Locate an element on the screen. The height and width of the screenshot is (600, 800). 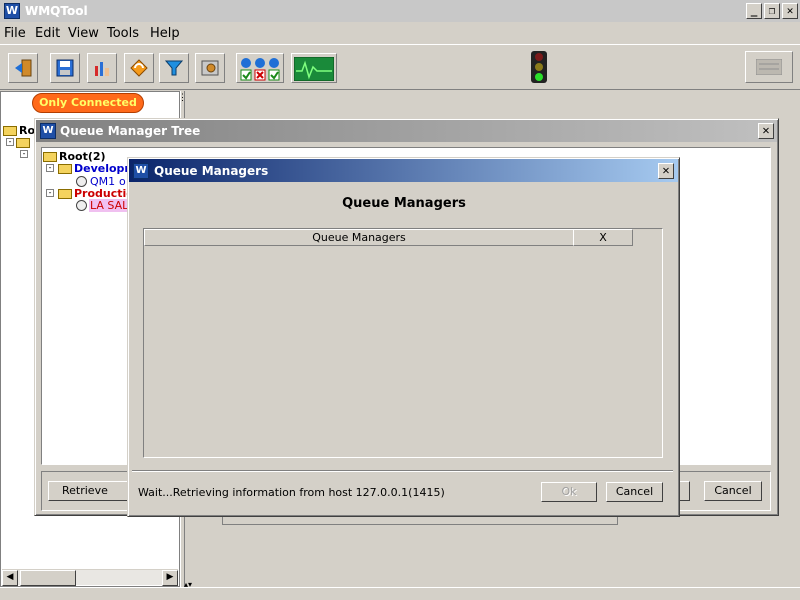
save-icon is located at coordinates (65, 68).